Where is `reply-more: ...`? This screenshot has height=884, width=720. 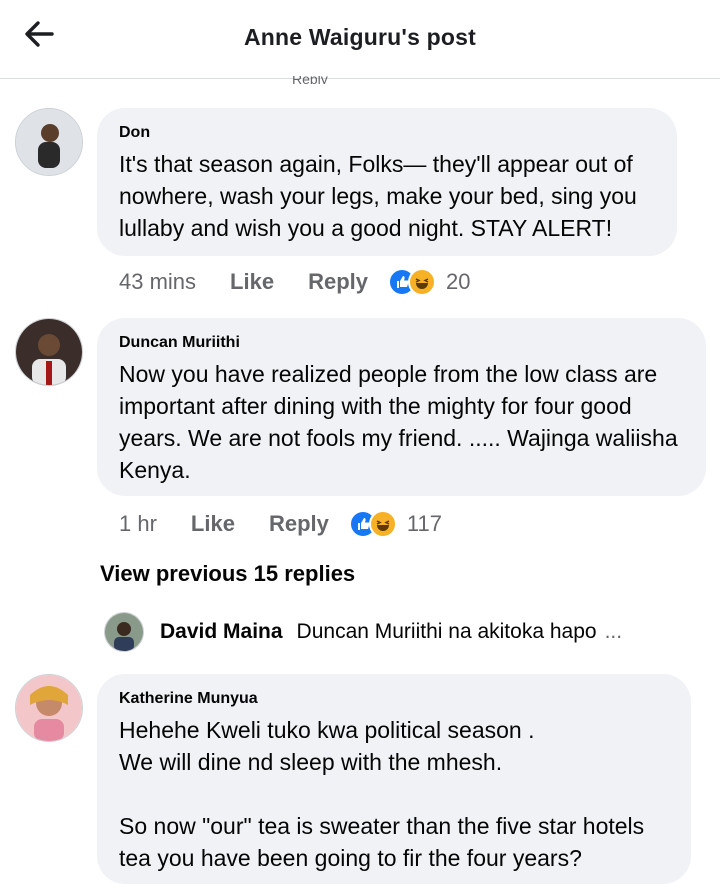 reply-more: ... is located at coordinates (613, 631).